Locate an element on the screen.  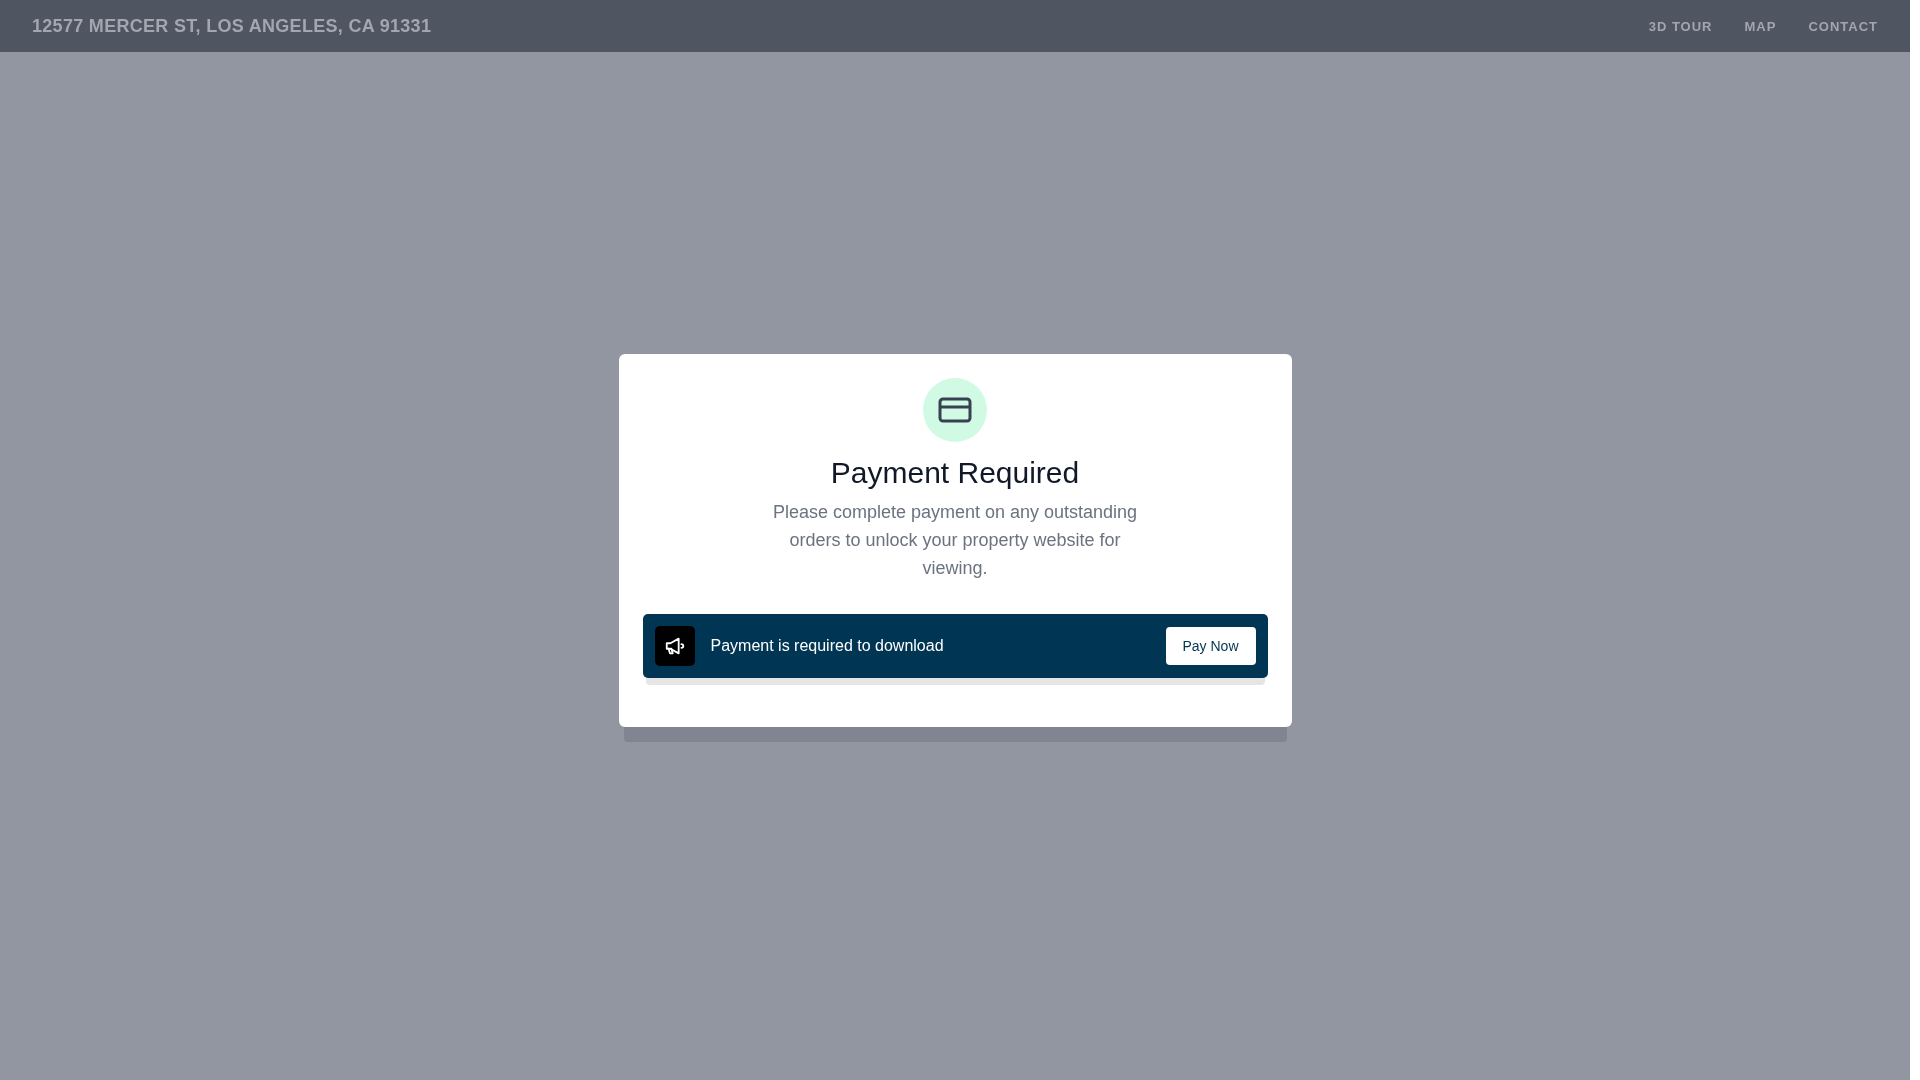
modal-title: Payment Required is located at coordinates (955, 473).